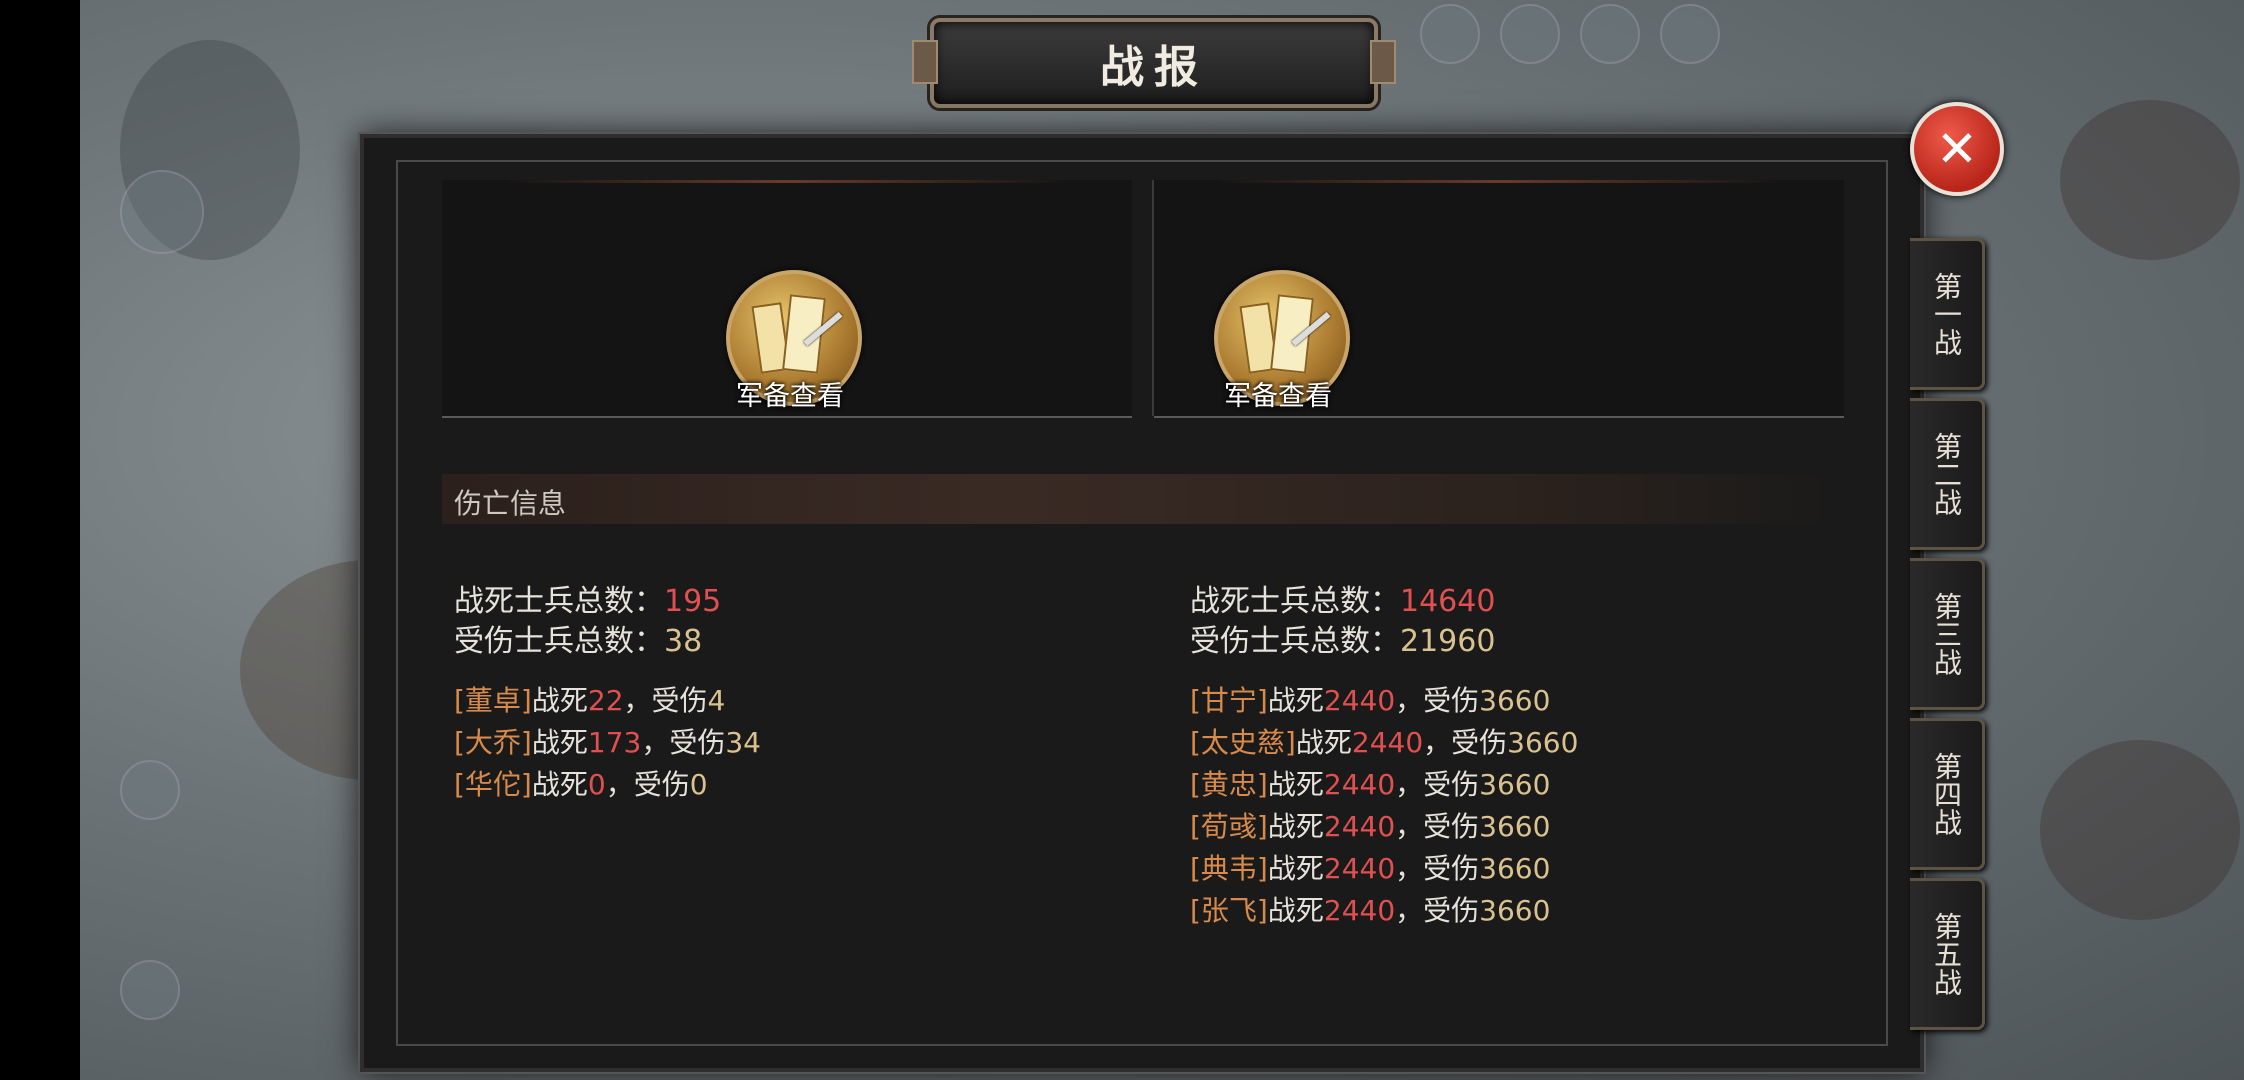  I want to click on total-killed-row: 战死士兵总数：14640, so click(1384, 602).